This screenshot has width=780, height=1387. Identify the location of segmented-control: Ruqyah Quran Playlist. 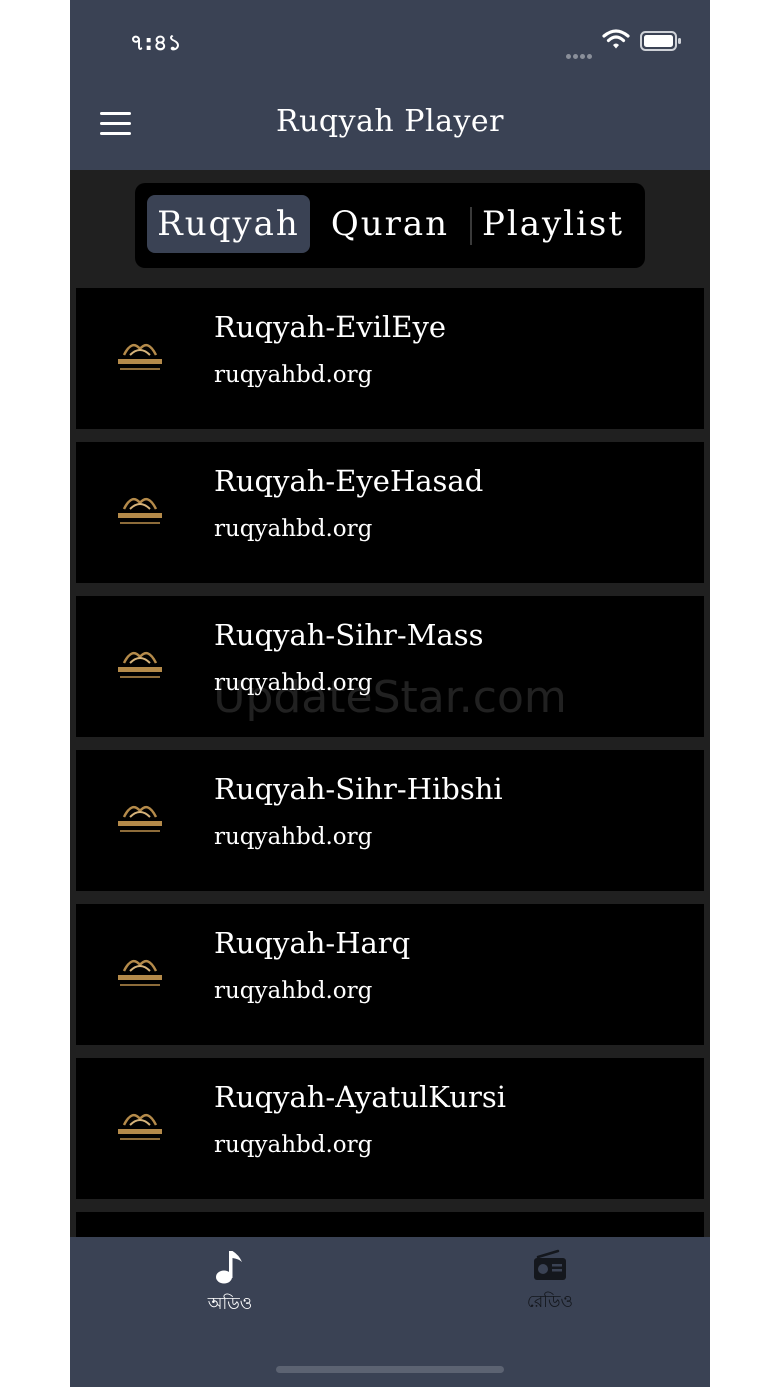
(390, 225).